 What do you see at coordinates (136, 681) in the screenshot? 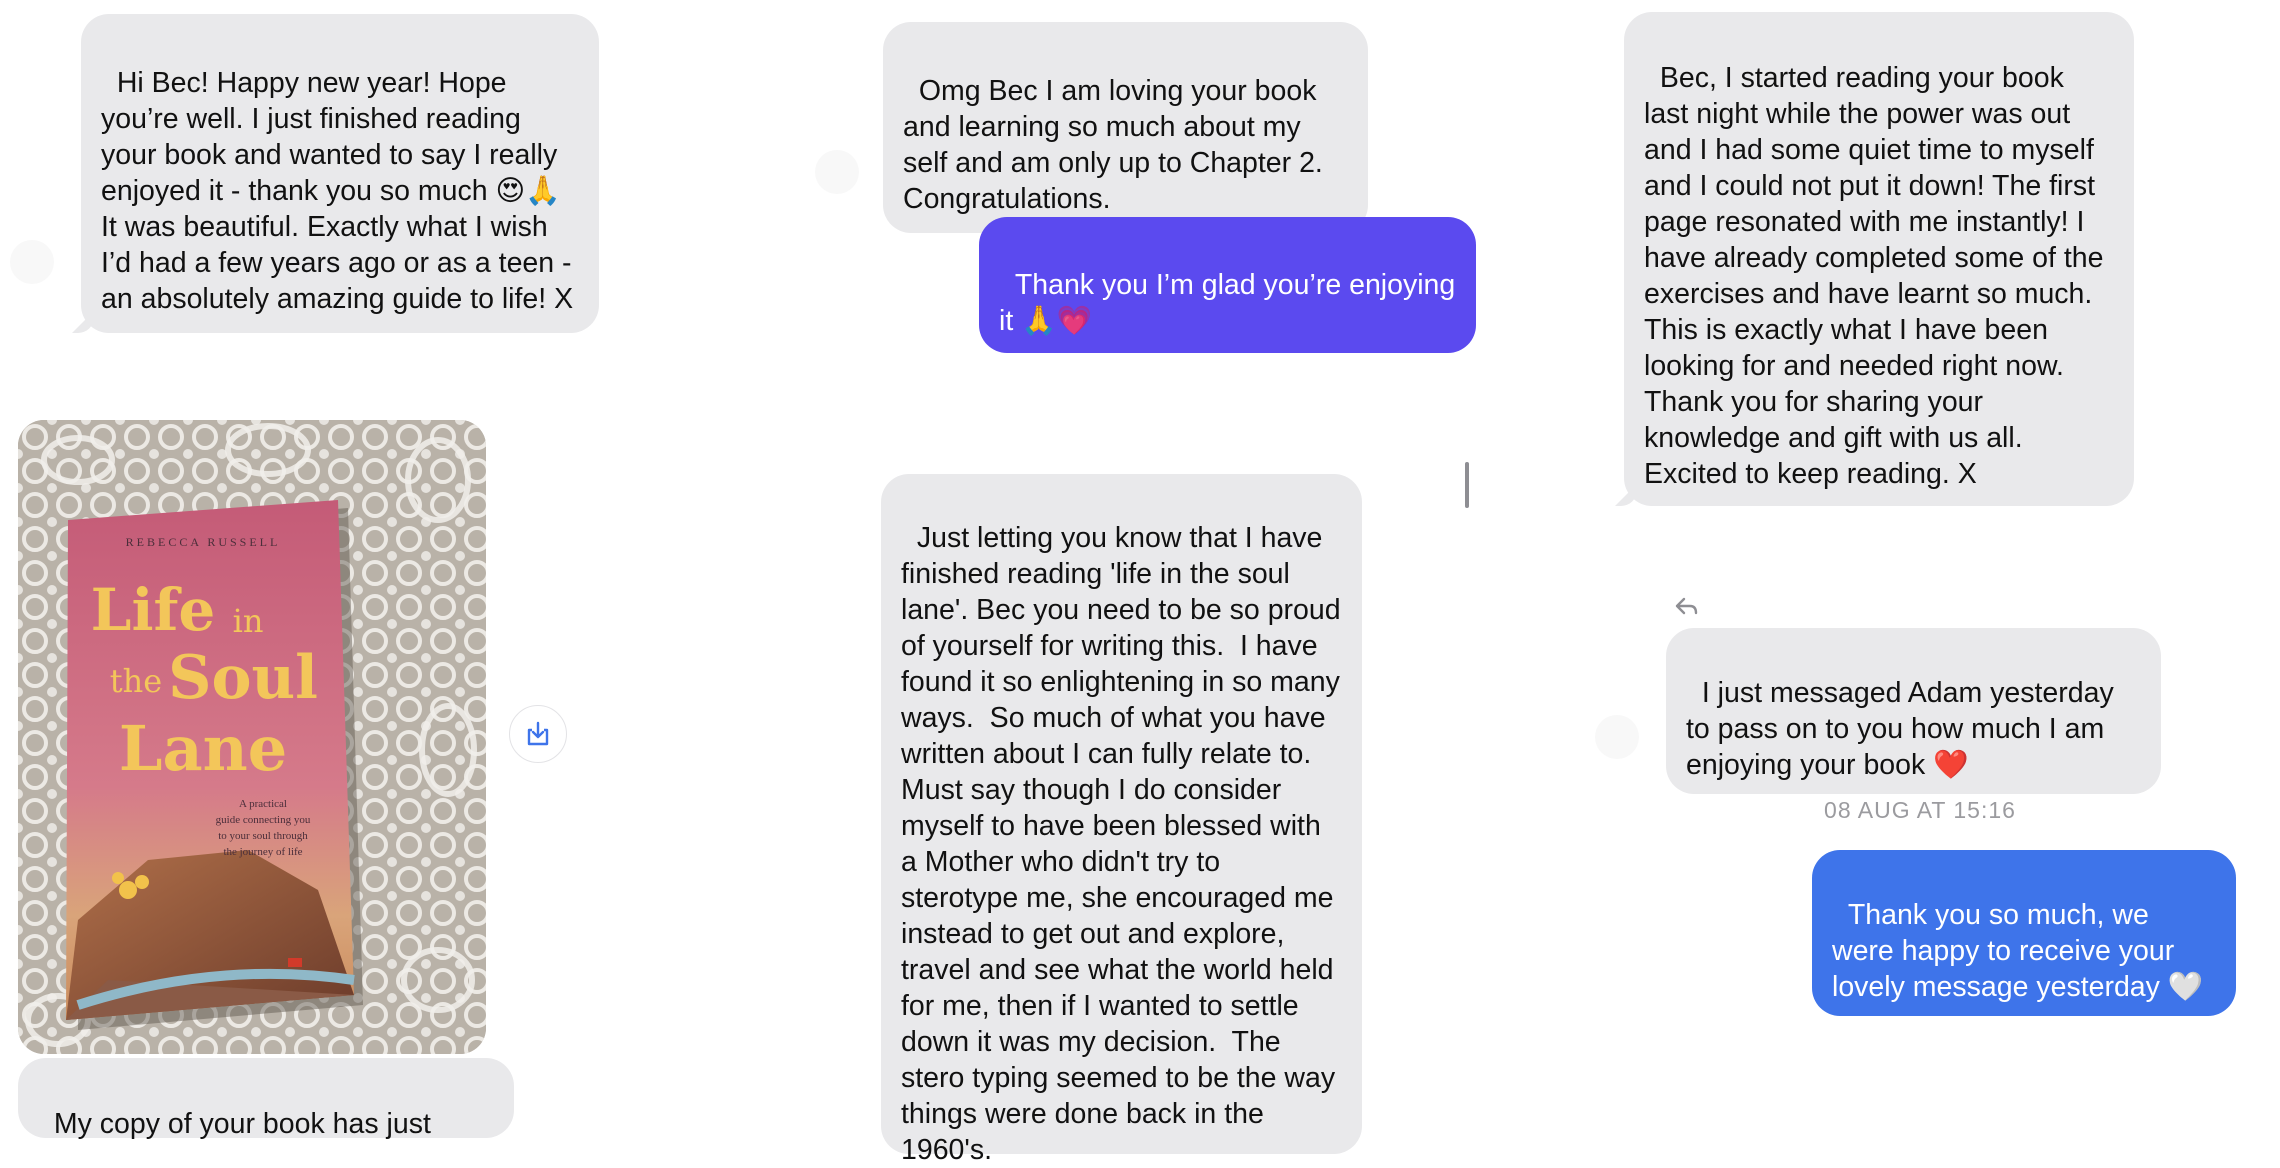
I see `book-title-the: the` at bounding box center [136, 681].